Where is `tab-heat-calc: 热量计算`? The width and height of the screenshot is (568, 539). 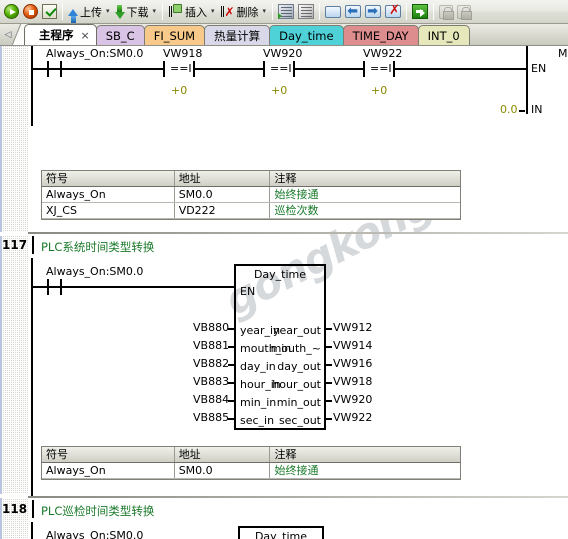
tab-heat-calc: 热量计算 is located at coordinates (237, 35).